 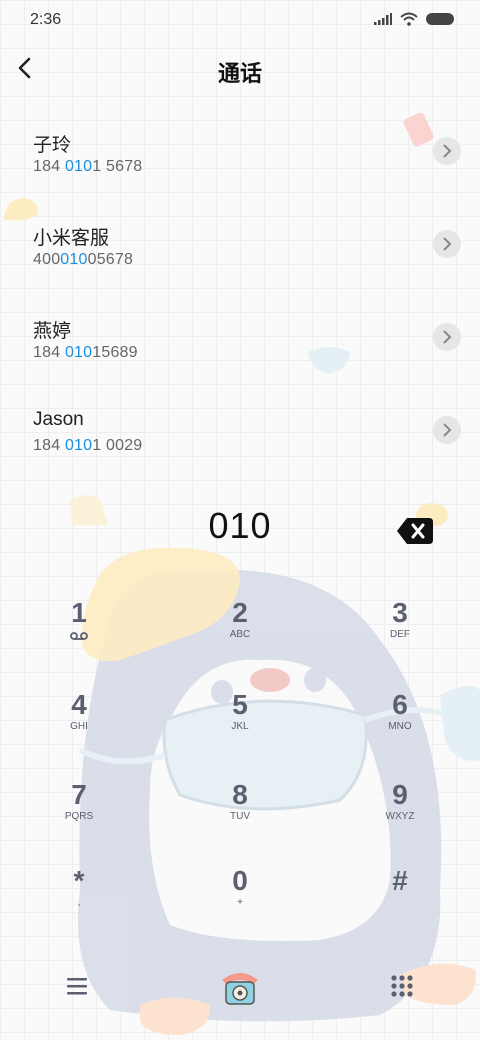 I want to click on key-letters: WXYZ, so click(x=400, y=816).